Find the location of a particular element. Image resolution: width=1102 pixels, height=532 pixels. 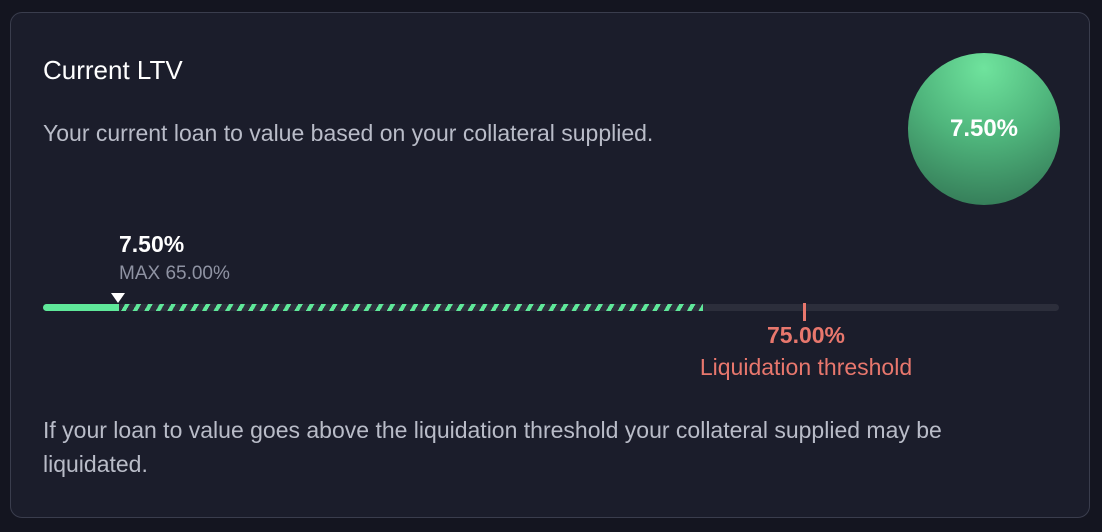

ltv-badge: 7.50% is located at coordinates (984, 129).